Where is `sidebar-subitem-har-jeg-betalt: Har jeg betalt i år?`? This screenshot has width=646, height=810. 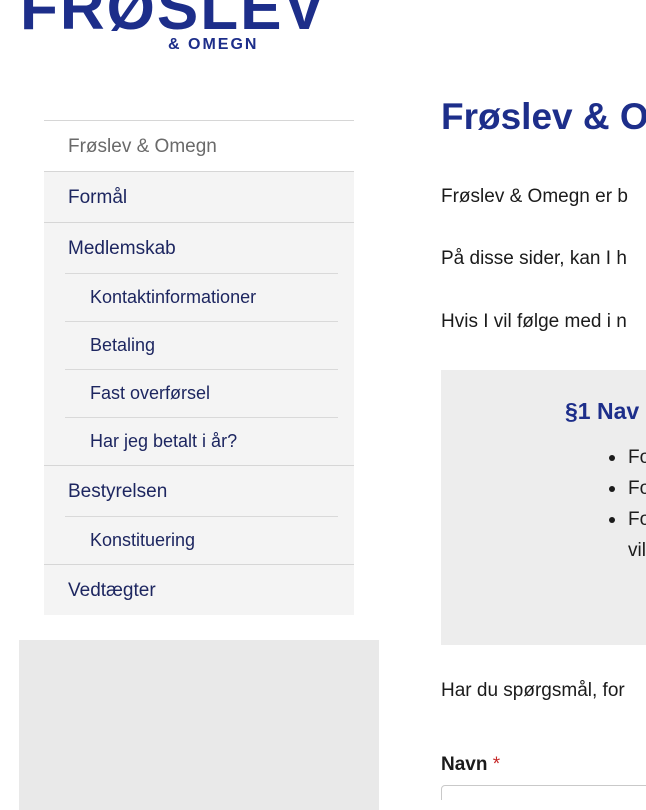
sidebar-subitem-har-jeg-betalt: Har jeg betalt i år? is located at coordinates (199, 441).